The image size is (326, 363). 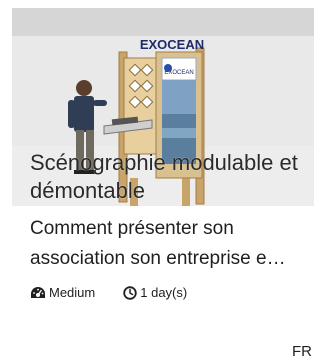 I want to click on language-badge: FR, so click(x=302, y=351).